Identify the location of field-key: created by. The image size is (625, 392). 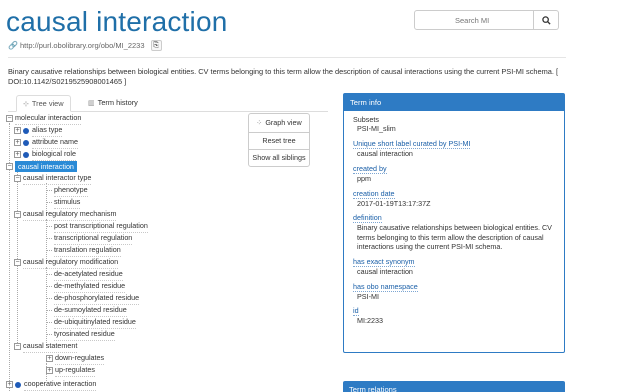
(370, 169).